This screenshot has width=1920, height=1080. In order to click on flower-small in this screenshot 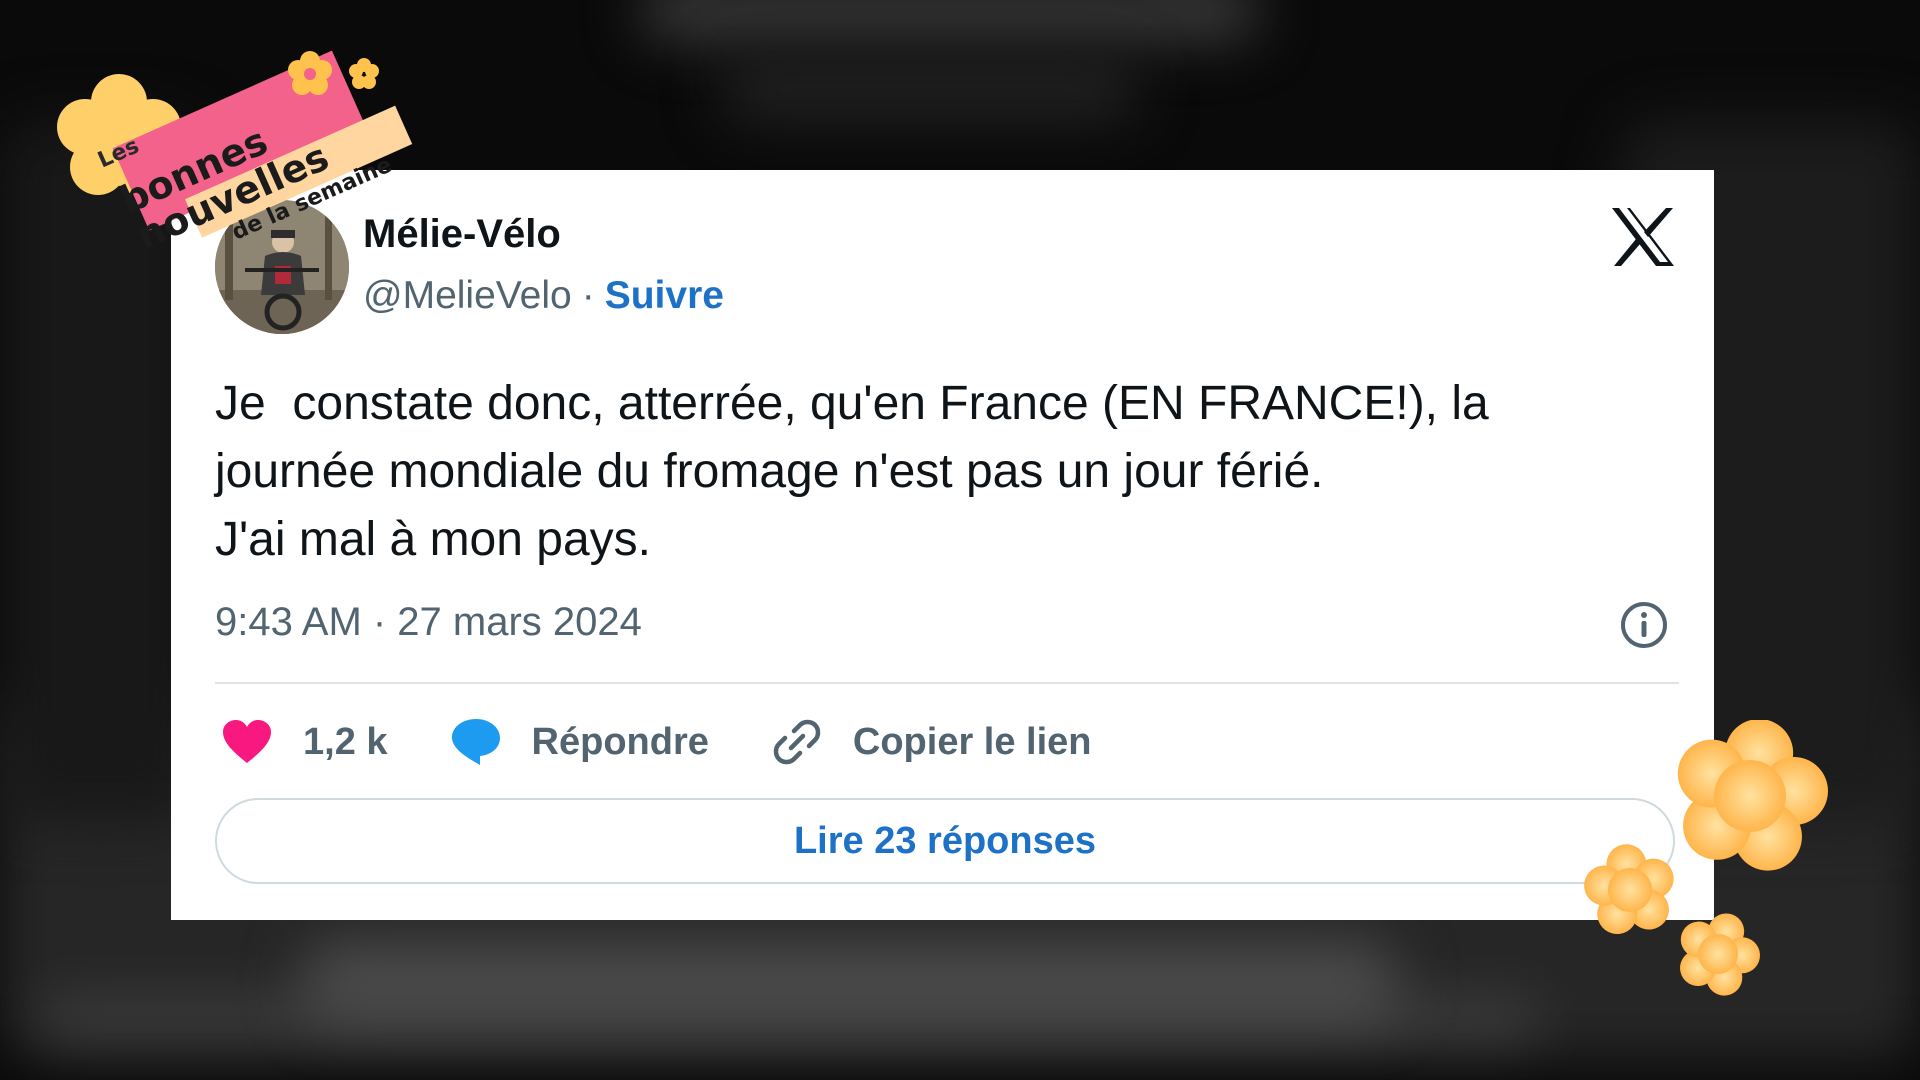, I will do `click(1720, 954)`.